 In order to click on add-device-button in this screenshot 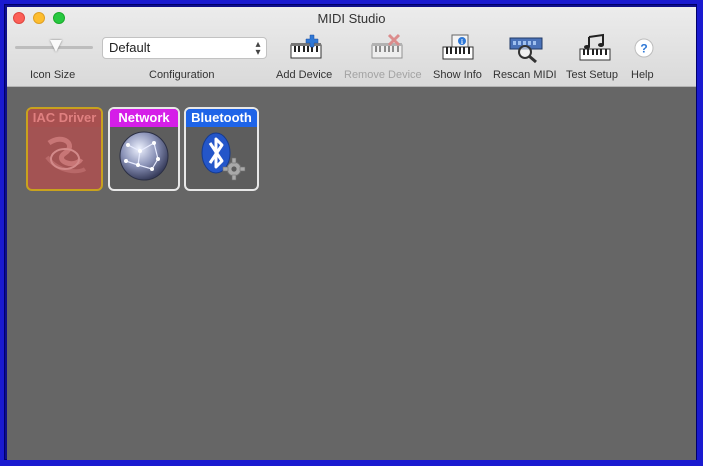, I will do `click(306, 48)`.